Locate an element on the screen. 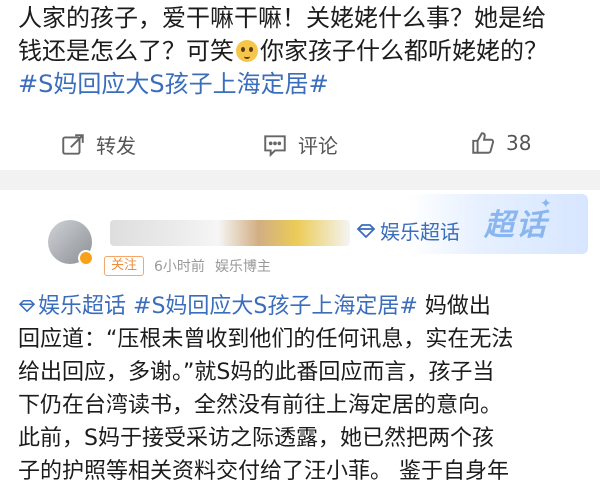 This screenshot has height=492, width=600. topic-inline-label: 娱乐超话 is located at coordinates (82, 306).